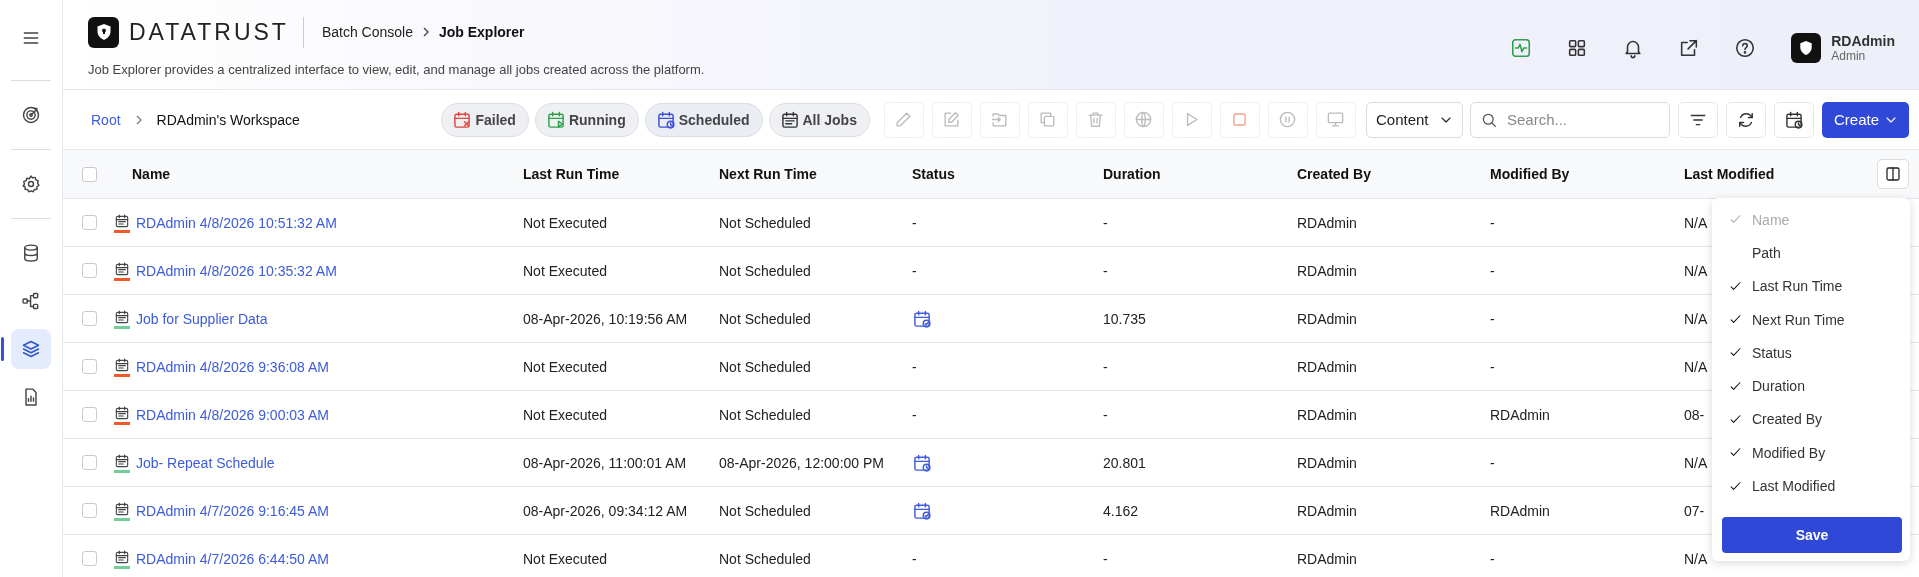  I want to click on column-header: Last Run Time, so click(571, 174).